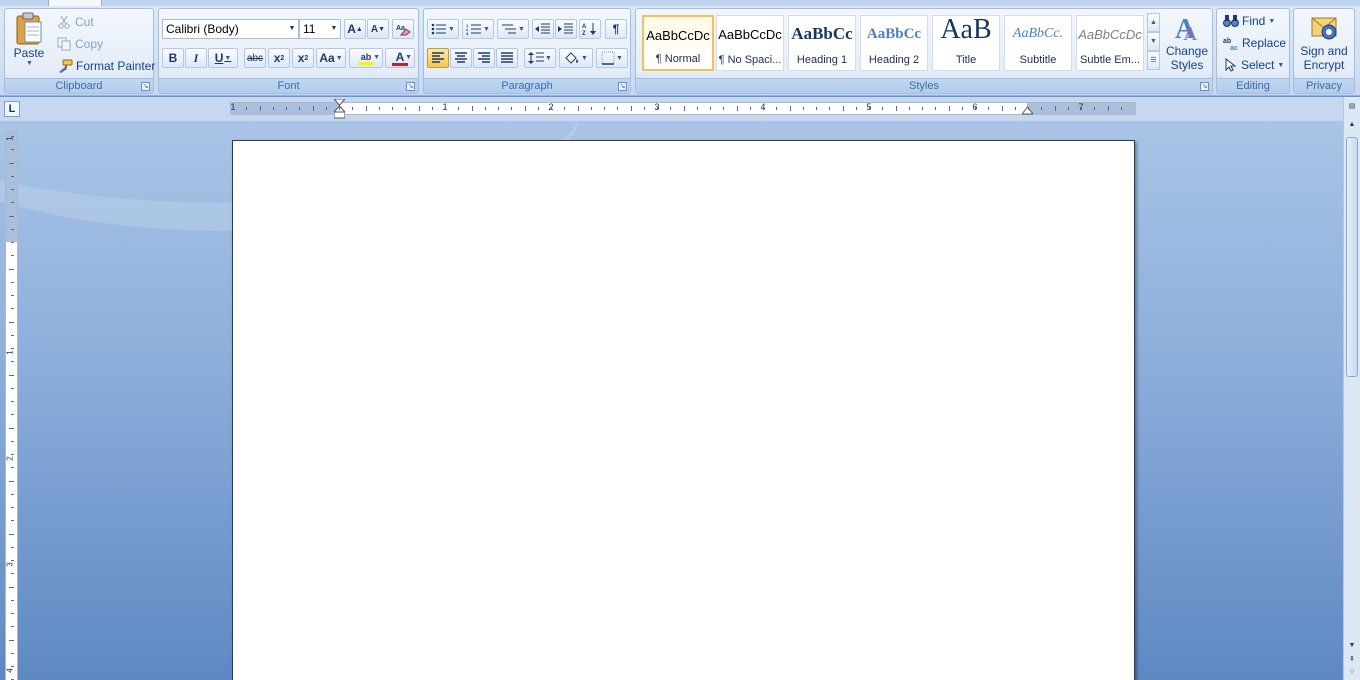  Describe the element at coordinates (1352, 107) in the screenshot. I see `ruler-toggle-icon: ▤` at that location.